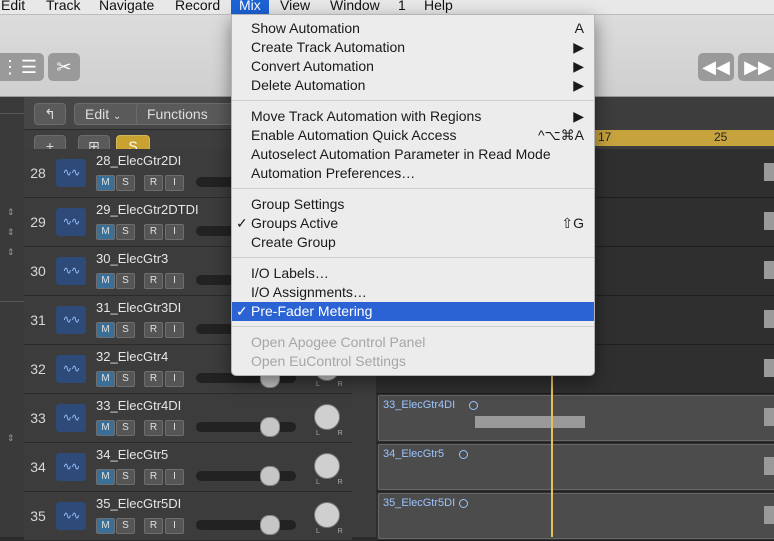 The height and width of the screenshot is (541, 774). Describe the element at coordinates (716, 67) in the screenshot. I see `rewind-icon: ◀◀` at that location.